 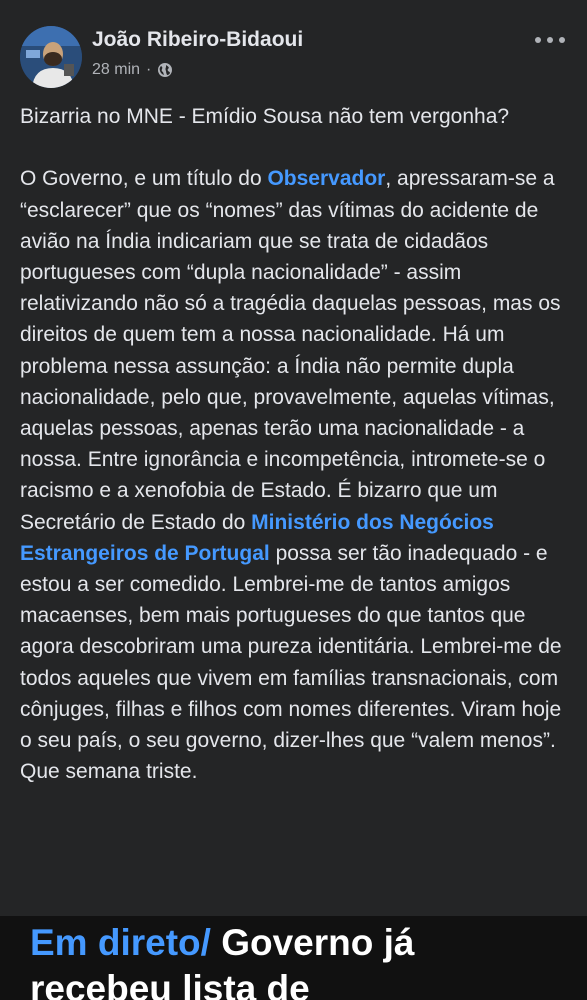 I want to click on more-horizontal-icon, so click(x=550, y=40).